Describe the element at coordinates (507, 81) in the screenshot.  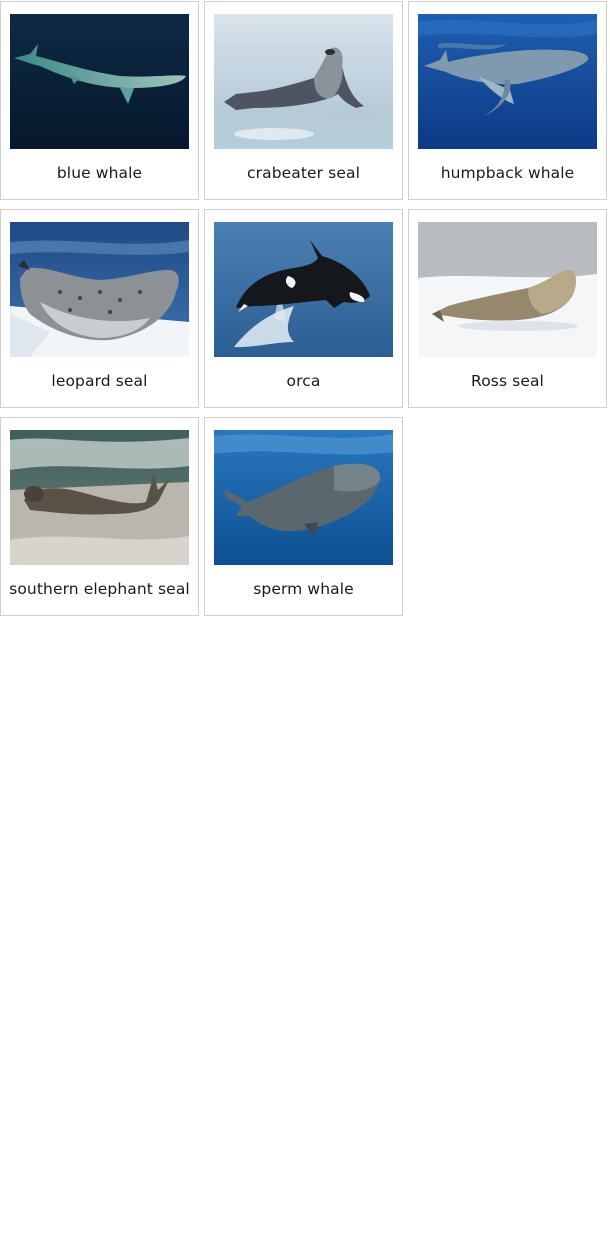
I see `humpback-whale-photo` at that location.